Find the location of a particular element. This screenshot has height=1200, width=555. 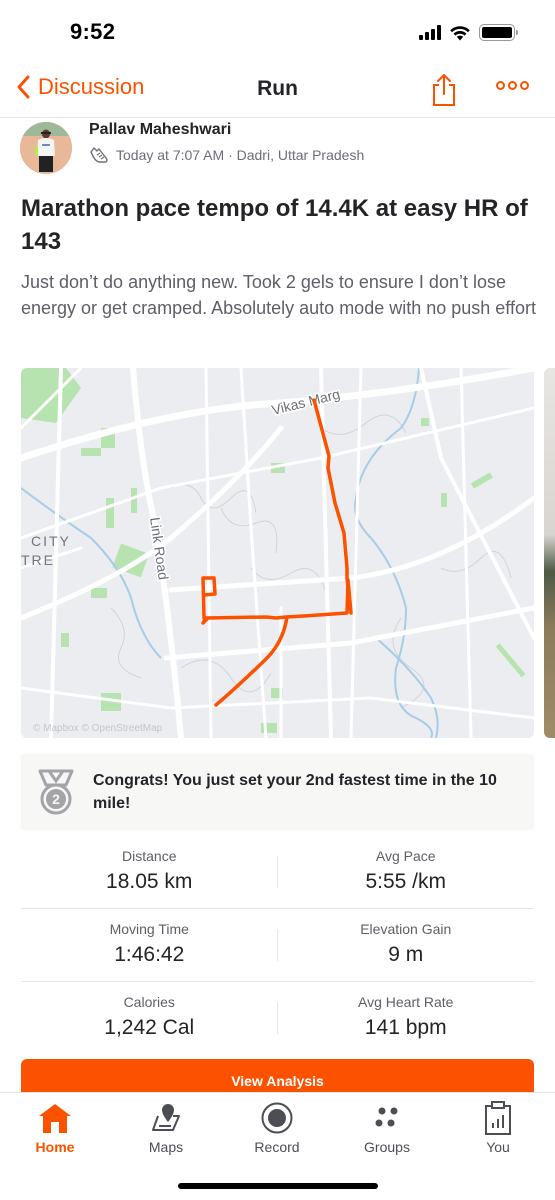

more-button is located at coordinates (512, 85).